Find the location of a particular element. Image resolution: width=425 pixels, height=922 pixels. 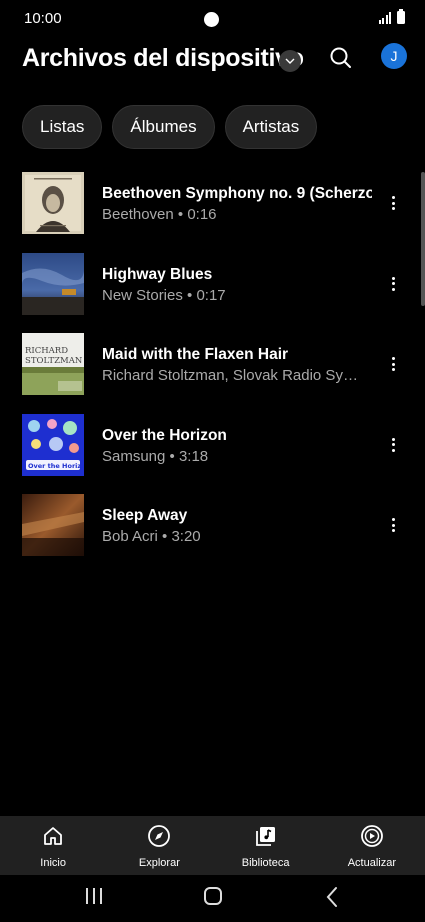

nav-label: Explorar is located at coordinates (159, 863).